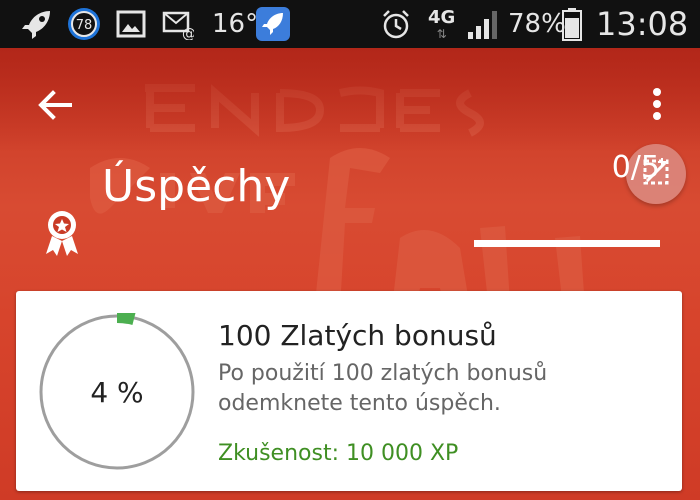  I want to click on achievements-progress-bar, so click(567, 243).